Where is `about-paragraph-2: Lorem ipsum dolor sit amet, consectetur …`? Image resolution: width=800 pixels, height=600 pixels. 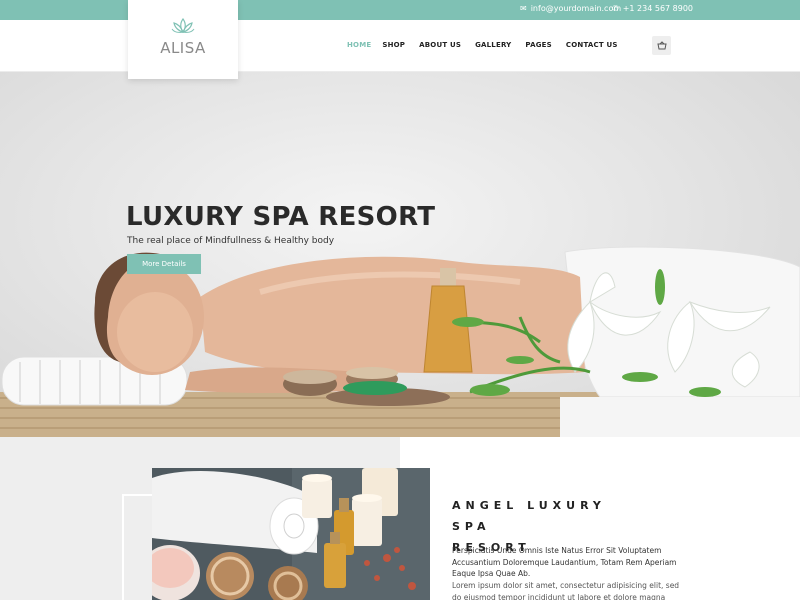 about-paragraph-2: Lorem ipsum dolor sit amet, consectetur … is located at coordinates (566, 590).